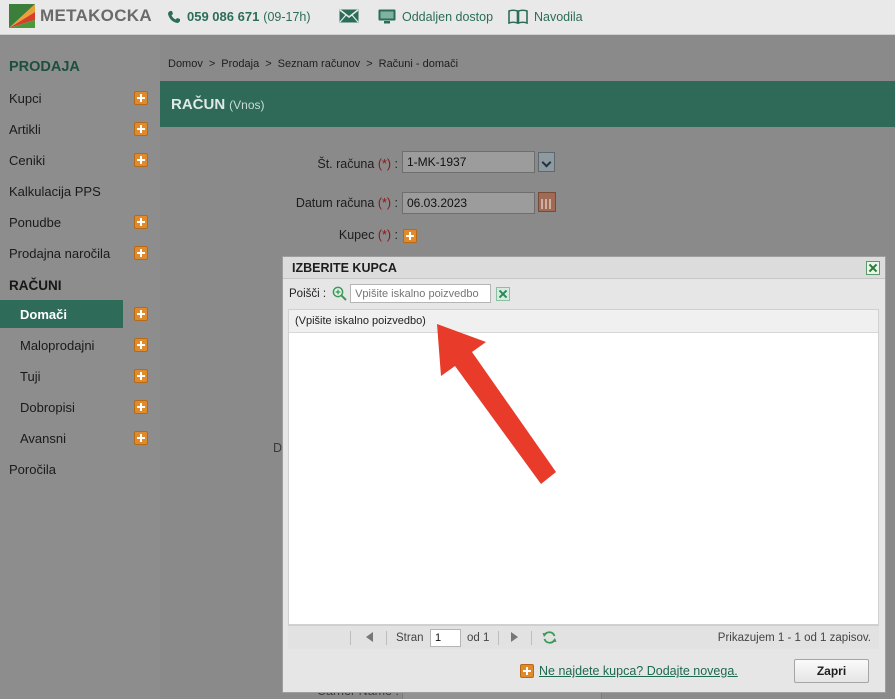 This screenshot has height=699, width=895. What do you see at coordinates (546, 162) in the screenshot?
I see `invoice-number-dropdown-button` at bounding box center [546, 162].